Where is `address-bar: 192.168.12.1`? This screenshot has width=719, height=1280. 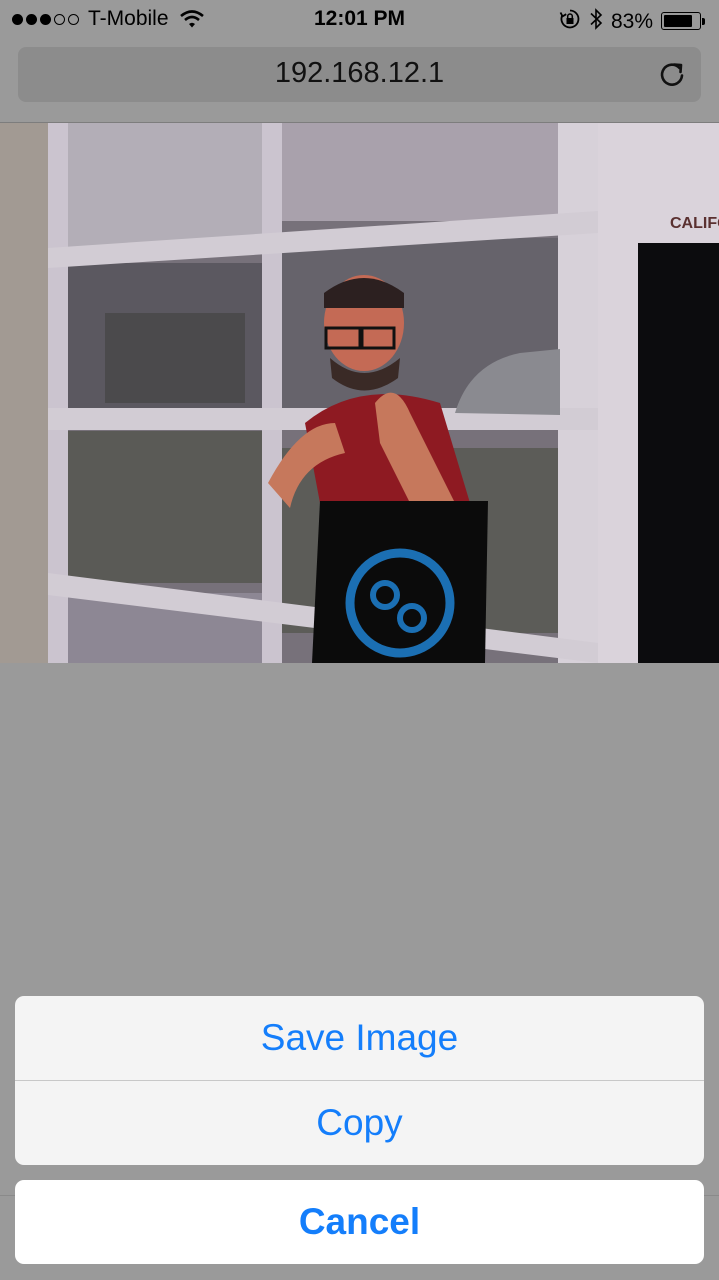
address-bar: 192.168.12.1 is located at coordinates (359, 74).